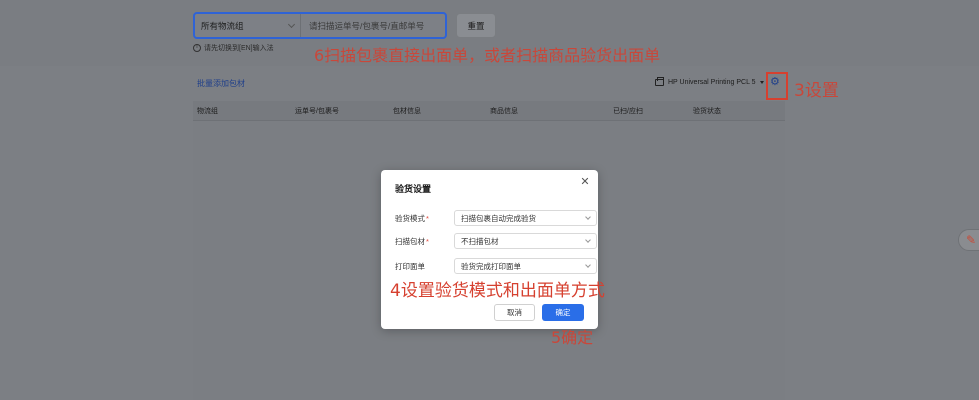 The width and height of the screenshot is (979, 400). What do you see at coordinates (480, 241) in the screenshot?
I see `select-value: 不扫描包材` at bounding box center [480, 241].